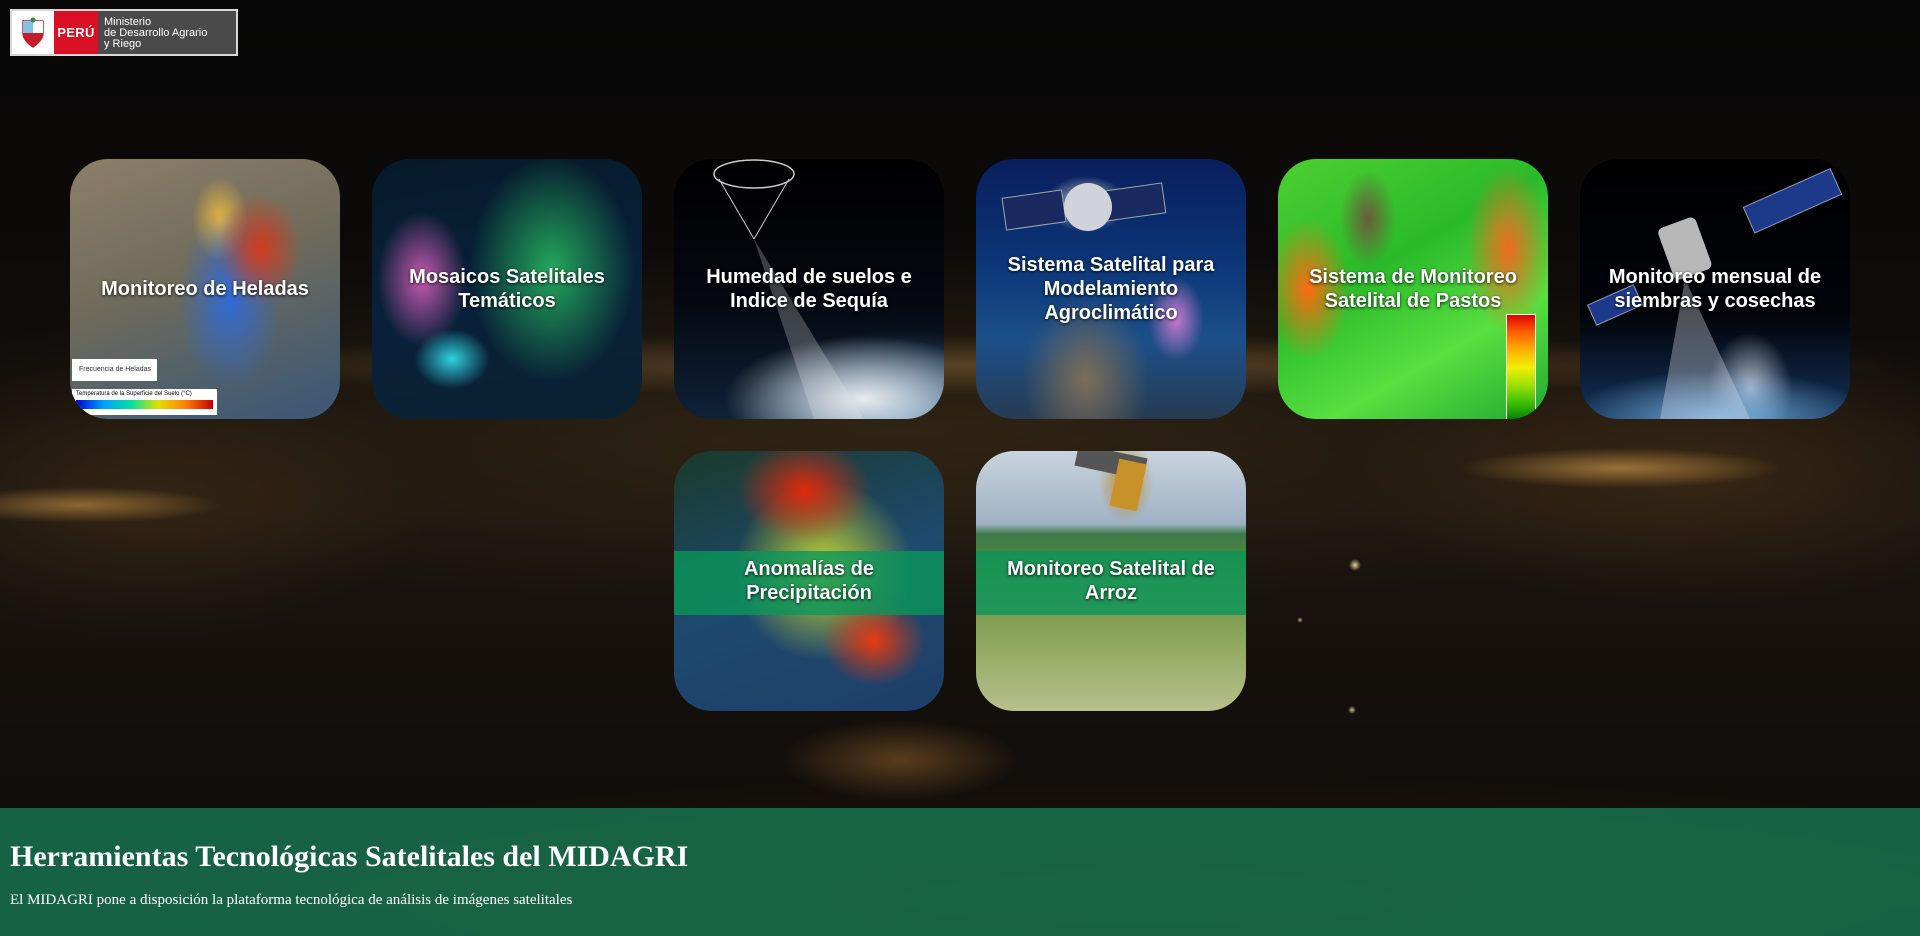 The height and width of the screenshot is (936, 1920). I want to click on tile-label: Monitoreo Satelital de Arroz, so click(1111, 581).